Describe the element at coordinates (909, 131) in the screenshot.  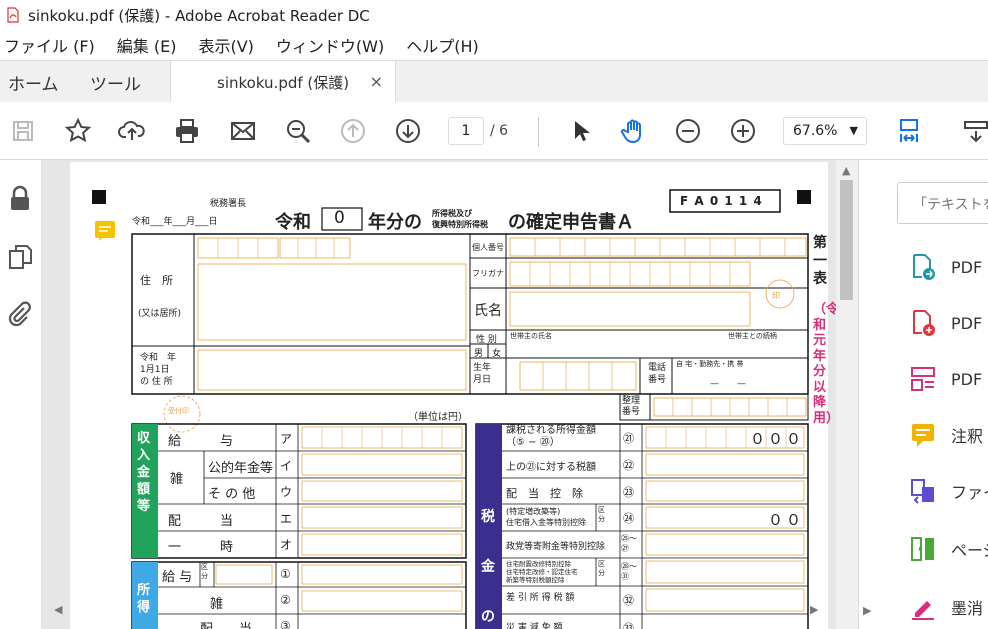
I see `fit-page-icon` at that location.